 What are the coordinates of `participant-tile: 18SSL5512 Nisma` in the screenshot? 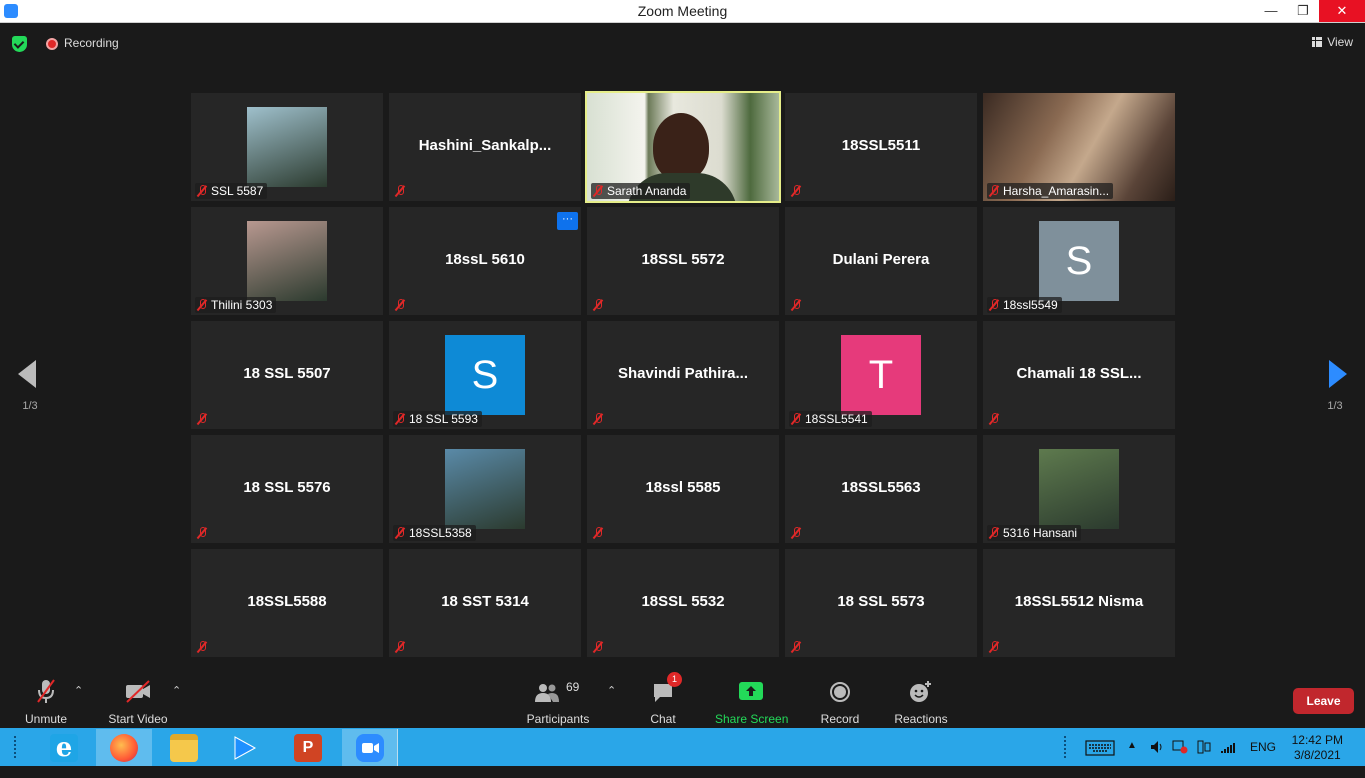 It's located at (1079, 603).